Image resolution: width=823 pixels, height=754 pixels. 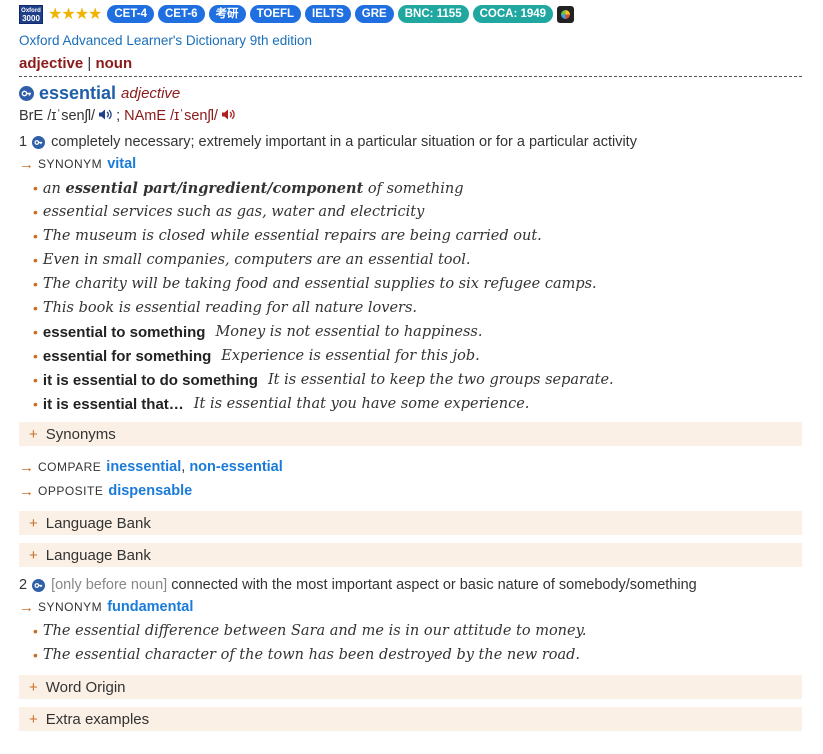 What do you see at coordinates (113, 63) in the screenshot?
I see `pos-link-noun: noun` at bounding box center [113, 63].